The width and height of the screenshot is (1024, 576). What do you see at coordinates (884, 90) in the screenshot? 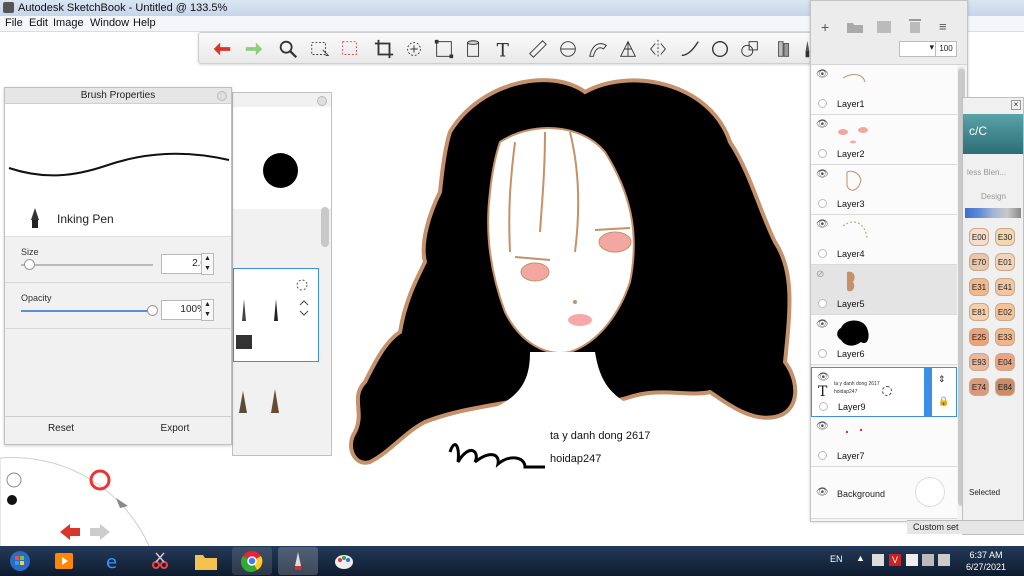
I see `layer-item: 👁 Layer1` at bounding box center [884, 90].